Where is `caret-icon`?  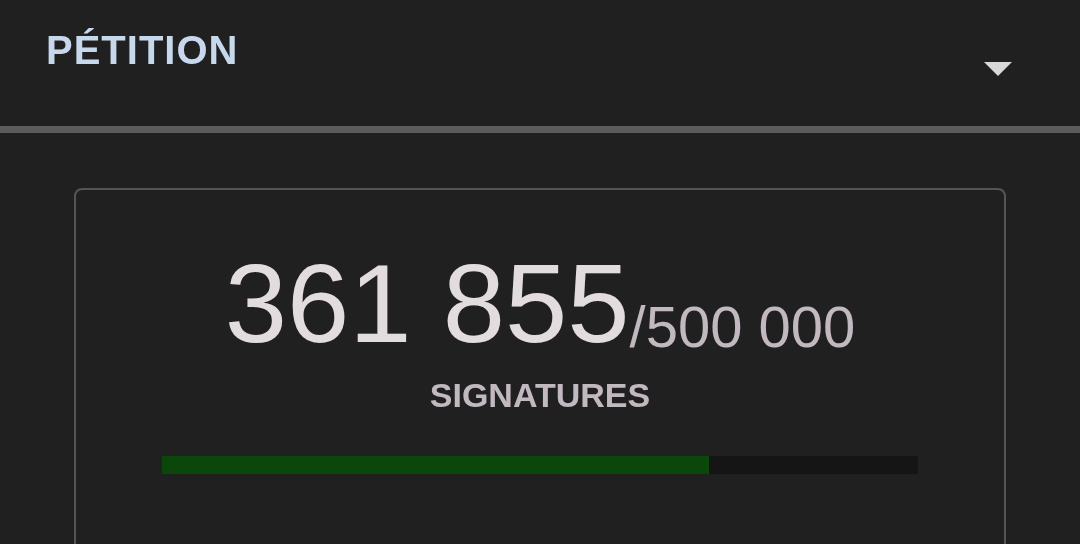
caret-icon is located at coordinates (998, 70).